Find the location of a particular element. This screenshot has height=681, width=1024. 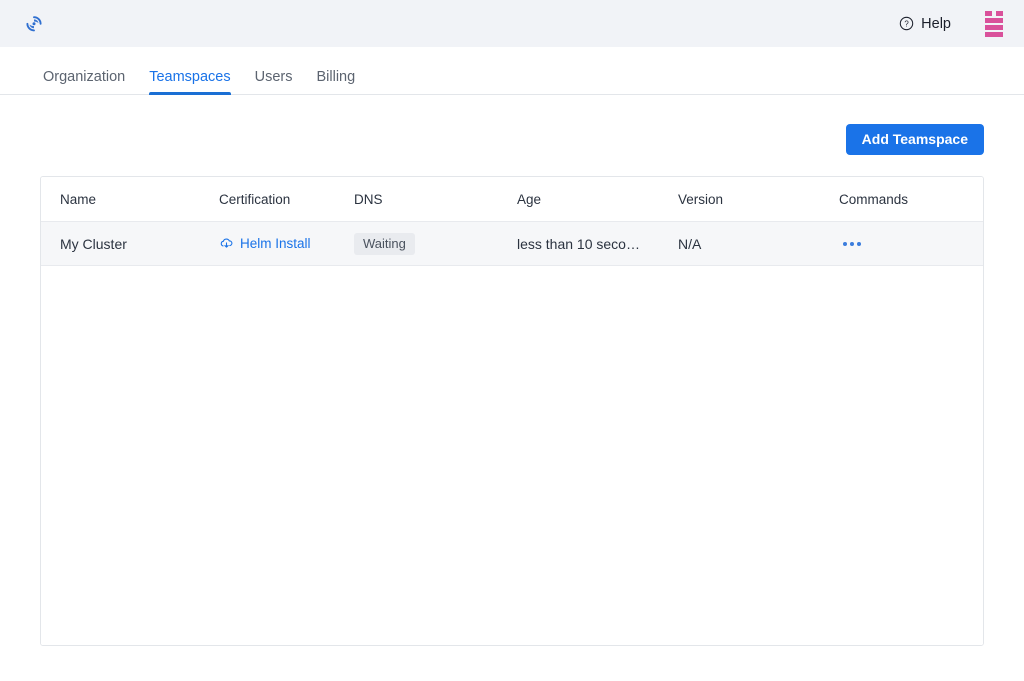

tab-teamspaces: Teamspaces is located at coordinates (189, 71).